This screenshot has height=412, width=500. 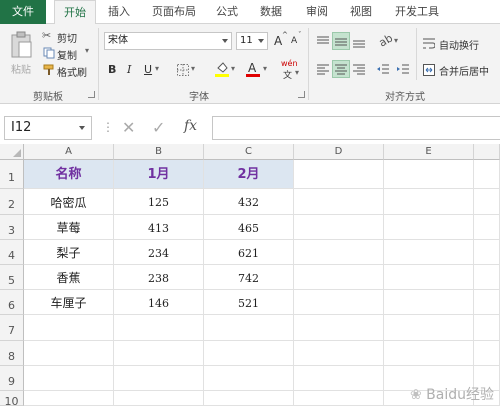 What do you see at coordinates (359, 41) in the screenshot?
I see `align-bottom-button` at bounding box center [359, 41].